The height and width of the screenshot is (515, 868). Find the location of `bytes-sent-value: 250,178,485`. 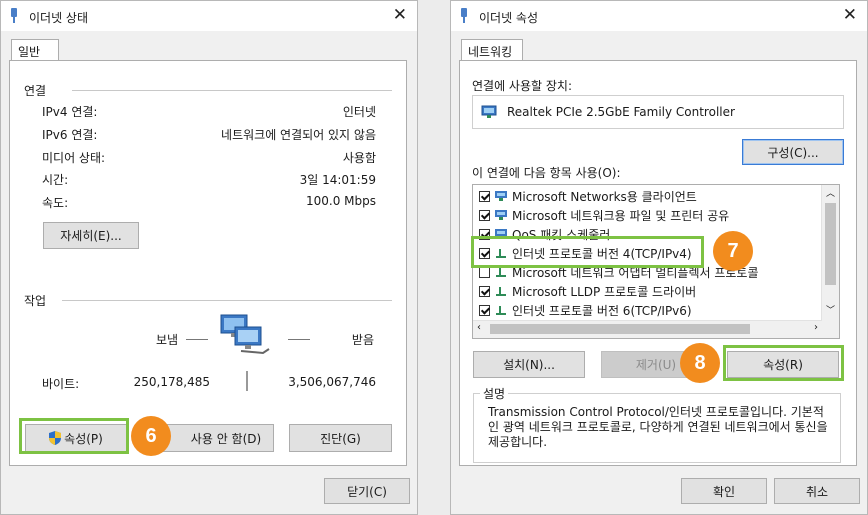

bytes-sent-value: 250,178,485 is located at coordinates (171, 382).